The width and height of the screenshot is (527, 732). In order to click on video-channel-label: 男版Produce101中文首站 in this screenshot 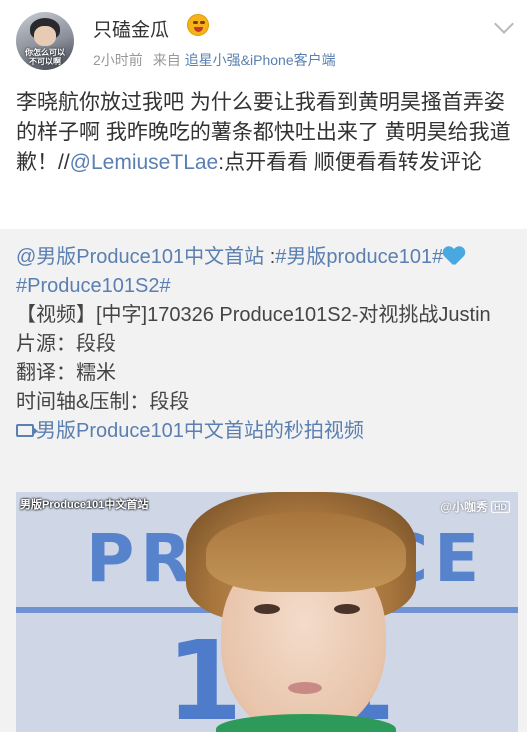, I will do `click(84, 505)`.